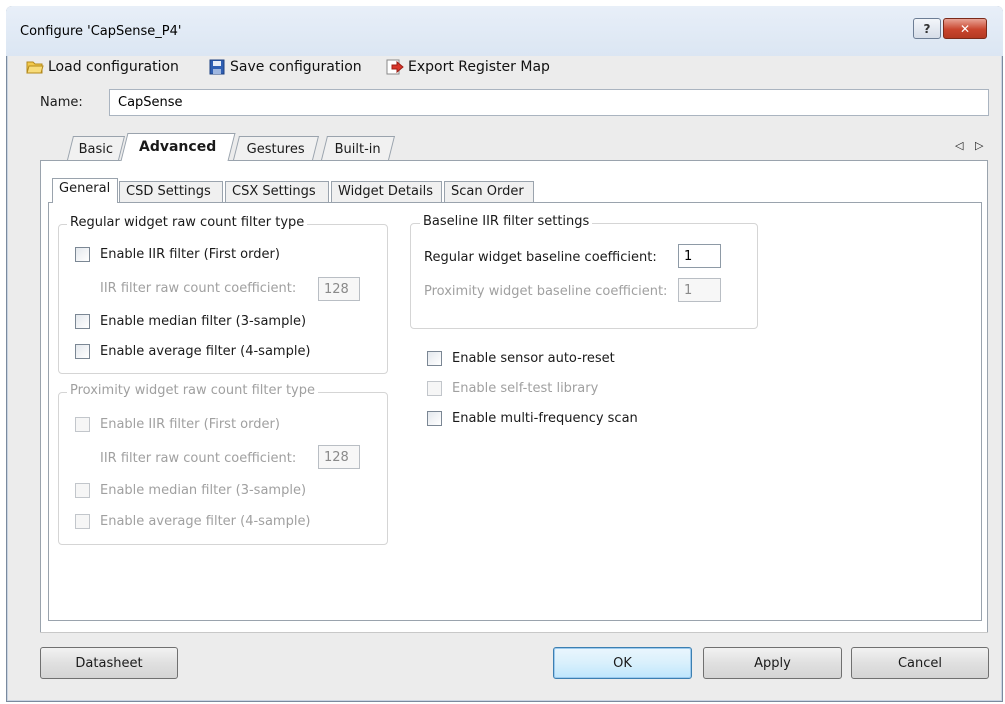 The height and width of the screenshot is (704, 1005). I want to click on footer-separator, so click(514, 632).